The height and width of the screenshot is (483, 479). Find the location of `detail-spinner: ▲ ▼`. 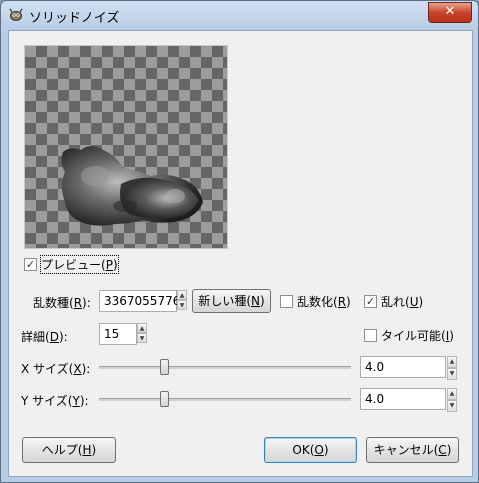

detail-spinner: ▲ ▼ is located at coordinates (142, 334).